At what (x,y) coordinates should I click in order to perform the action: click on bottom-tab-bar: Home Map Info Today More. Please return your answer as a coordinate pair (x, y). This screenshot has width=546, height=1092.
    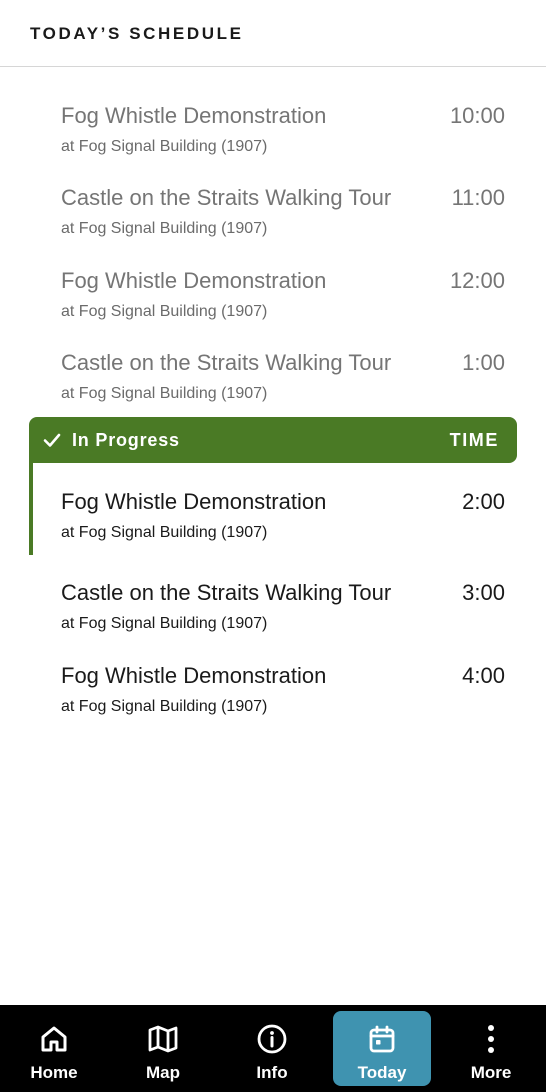
    Looking at the image, I should click on (273, 1048).